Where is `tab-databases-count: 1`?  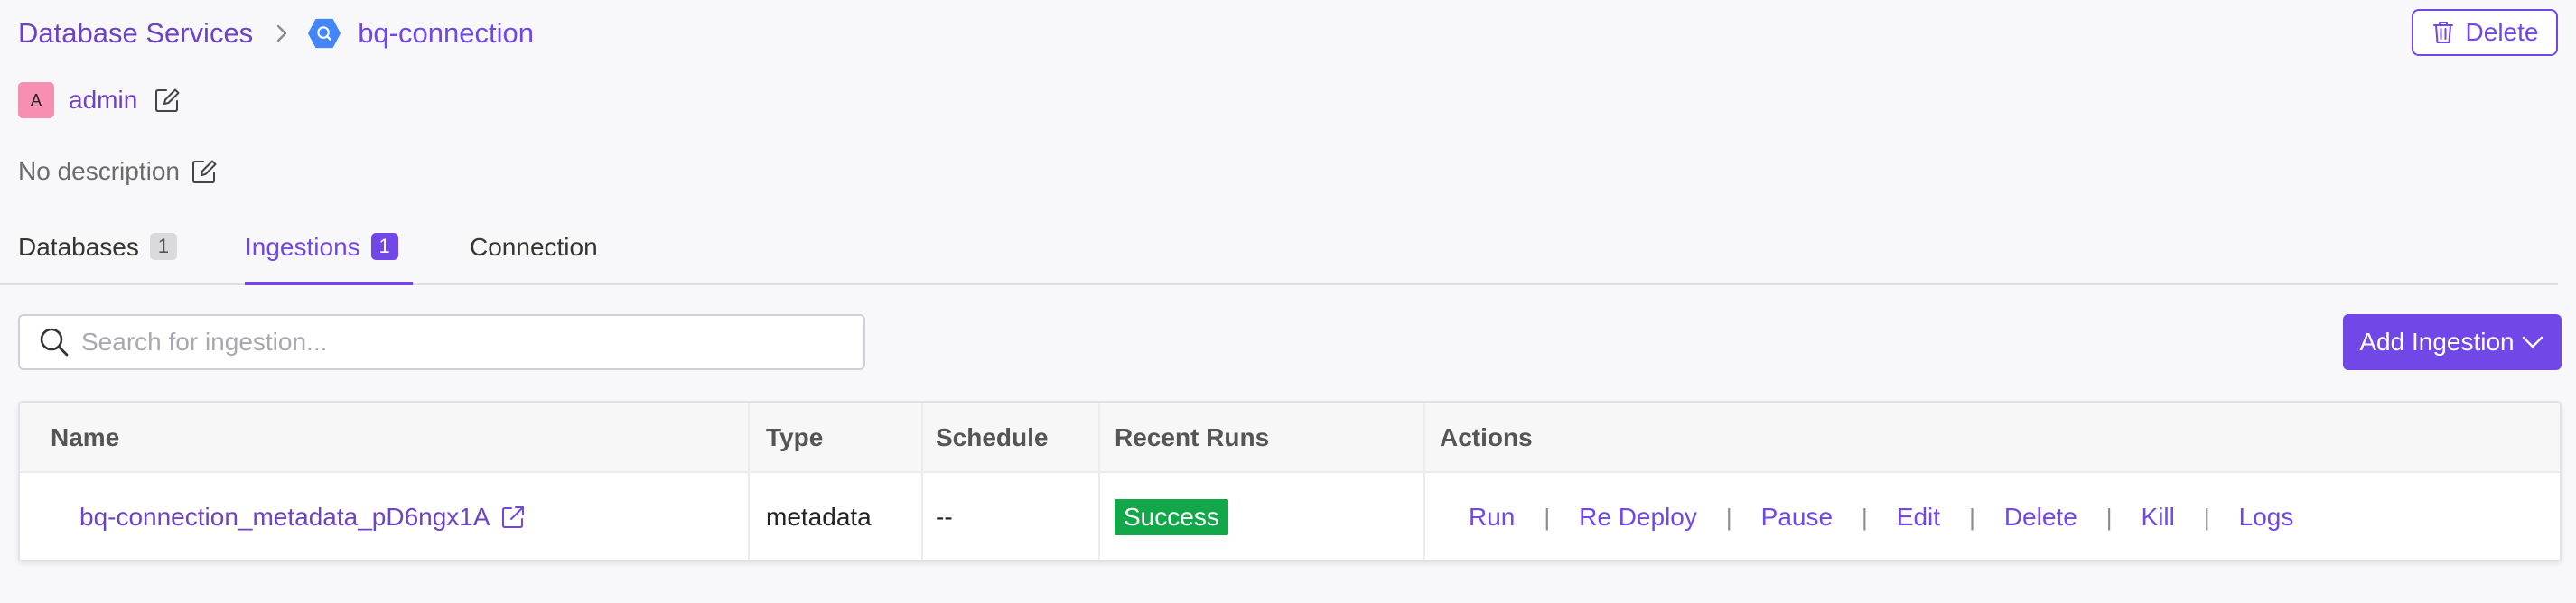 tab-databases-count: 1 is located at coordinates (163, 246).